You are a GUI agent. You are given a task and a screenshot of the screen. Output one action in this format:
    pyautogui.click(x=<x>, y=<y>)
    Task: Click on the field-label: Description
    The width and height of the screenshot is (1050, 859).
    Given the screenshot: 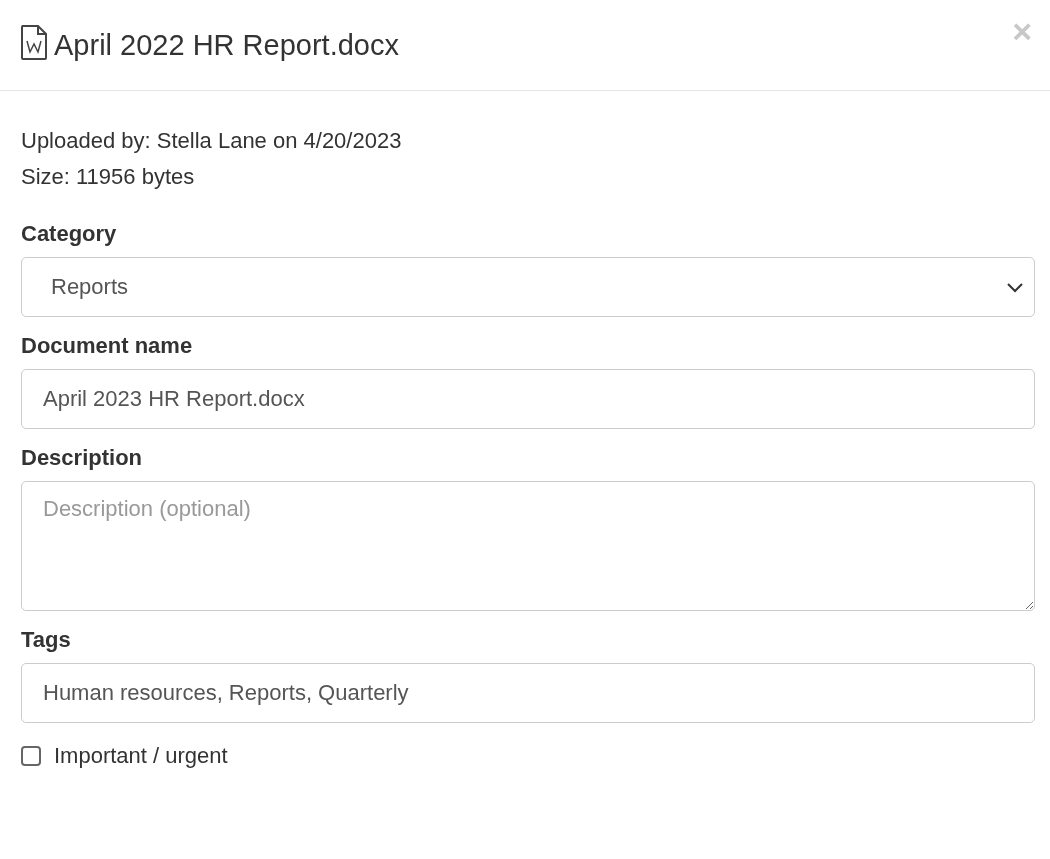 What is the action you would take?
    pyautogui.click(x=82, y=458)
    